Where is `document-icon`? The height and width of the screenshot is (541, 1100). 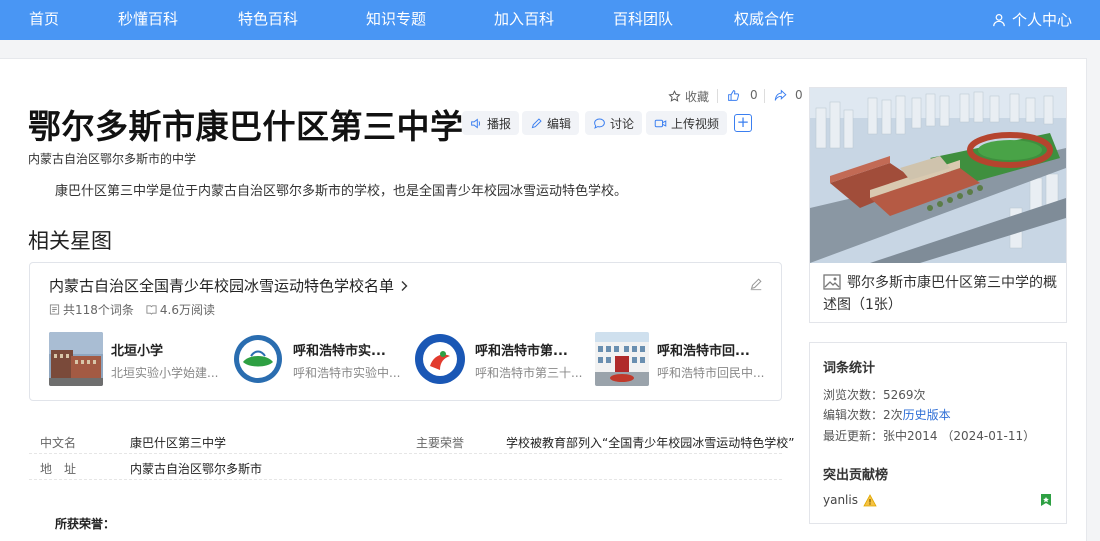
document-icon is located at coordinates (54, 309).